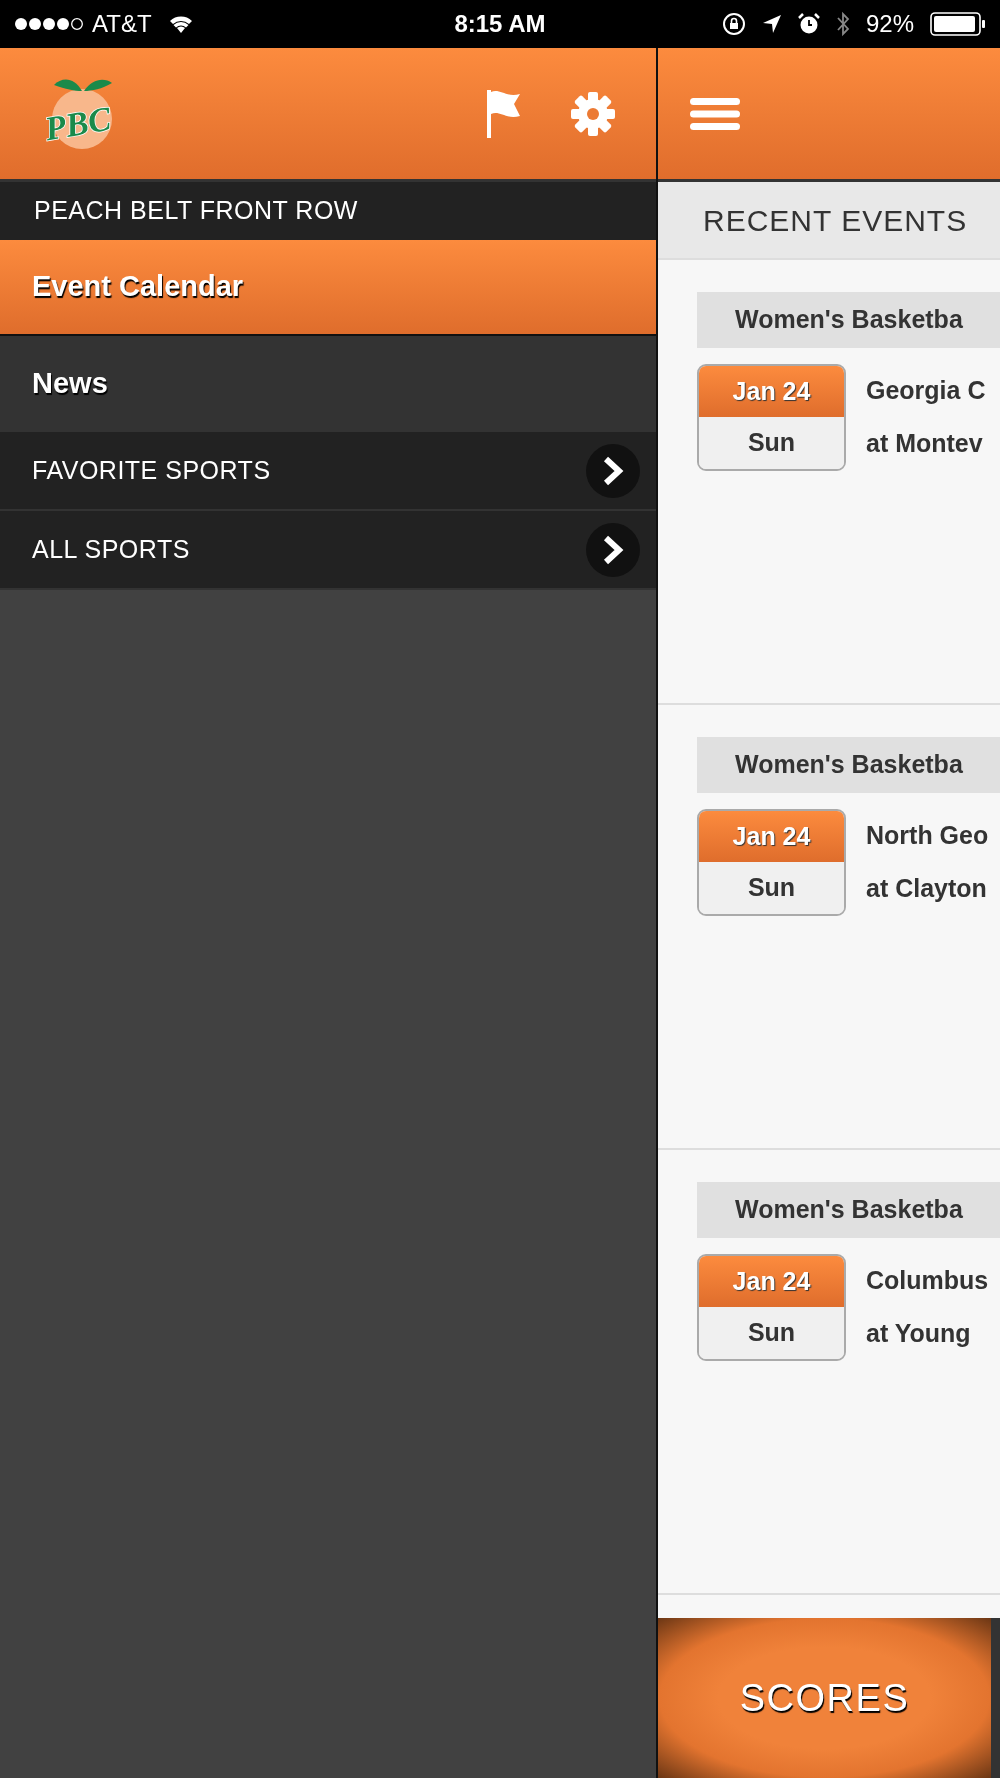 The height and width of the screenshot is (1778, 1000). I want to click on venue-text: at Clayton, so click(927, 888).